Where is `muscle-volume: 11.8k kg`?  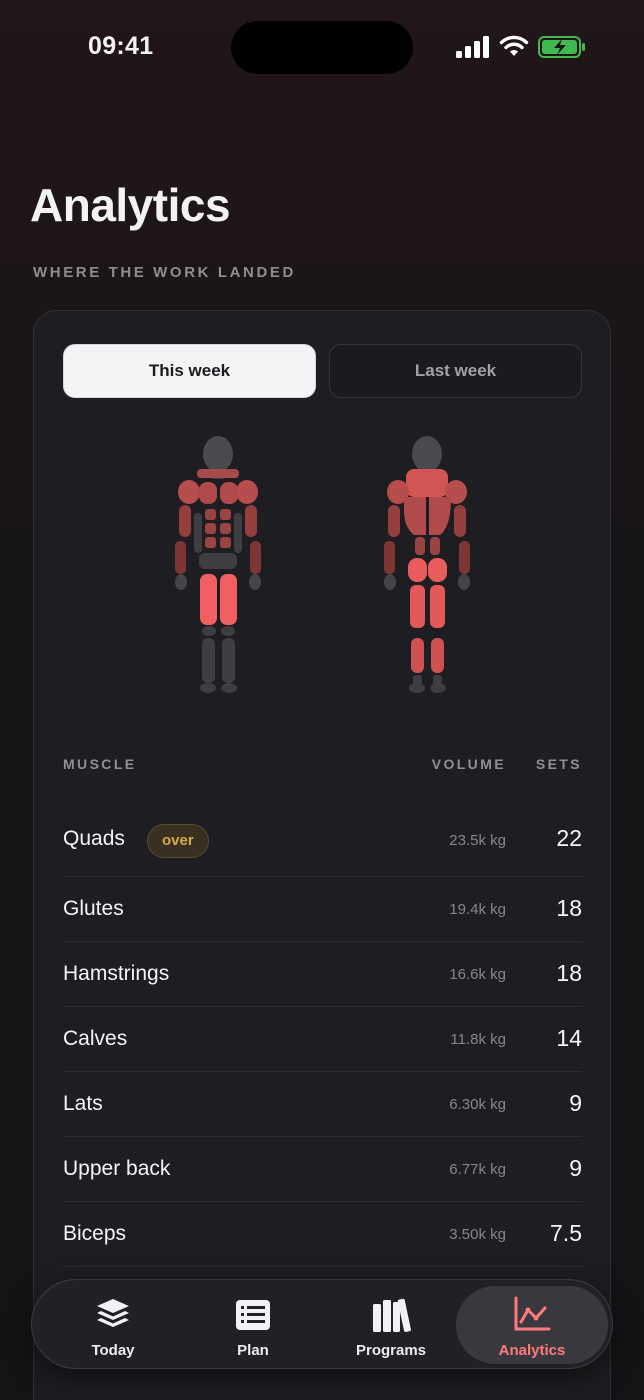 muscle-volume: 11.8k kg is located at coordinates (478, 1039).